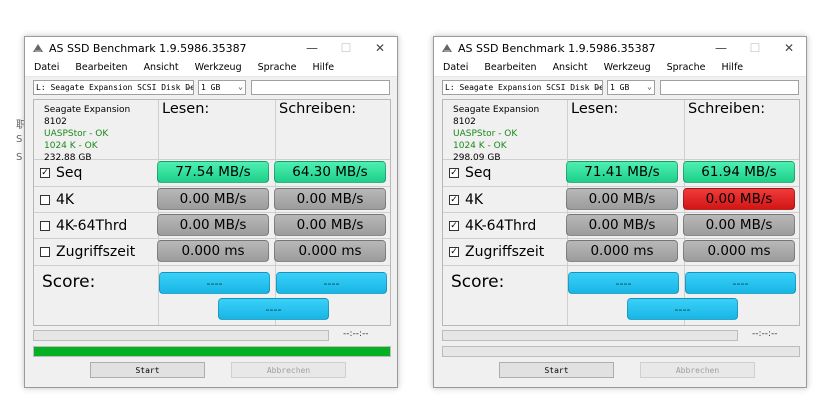 The height and width of the screenshot is (412, 837). I want to click on score-read: ----, so click(623, 283).